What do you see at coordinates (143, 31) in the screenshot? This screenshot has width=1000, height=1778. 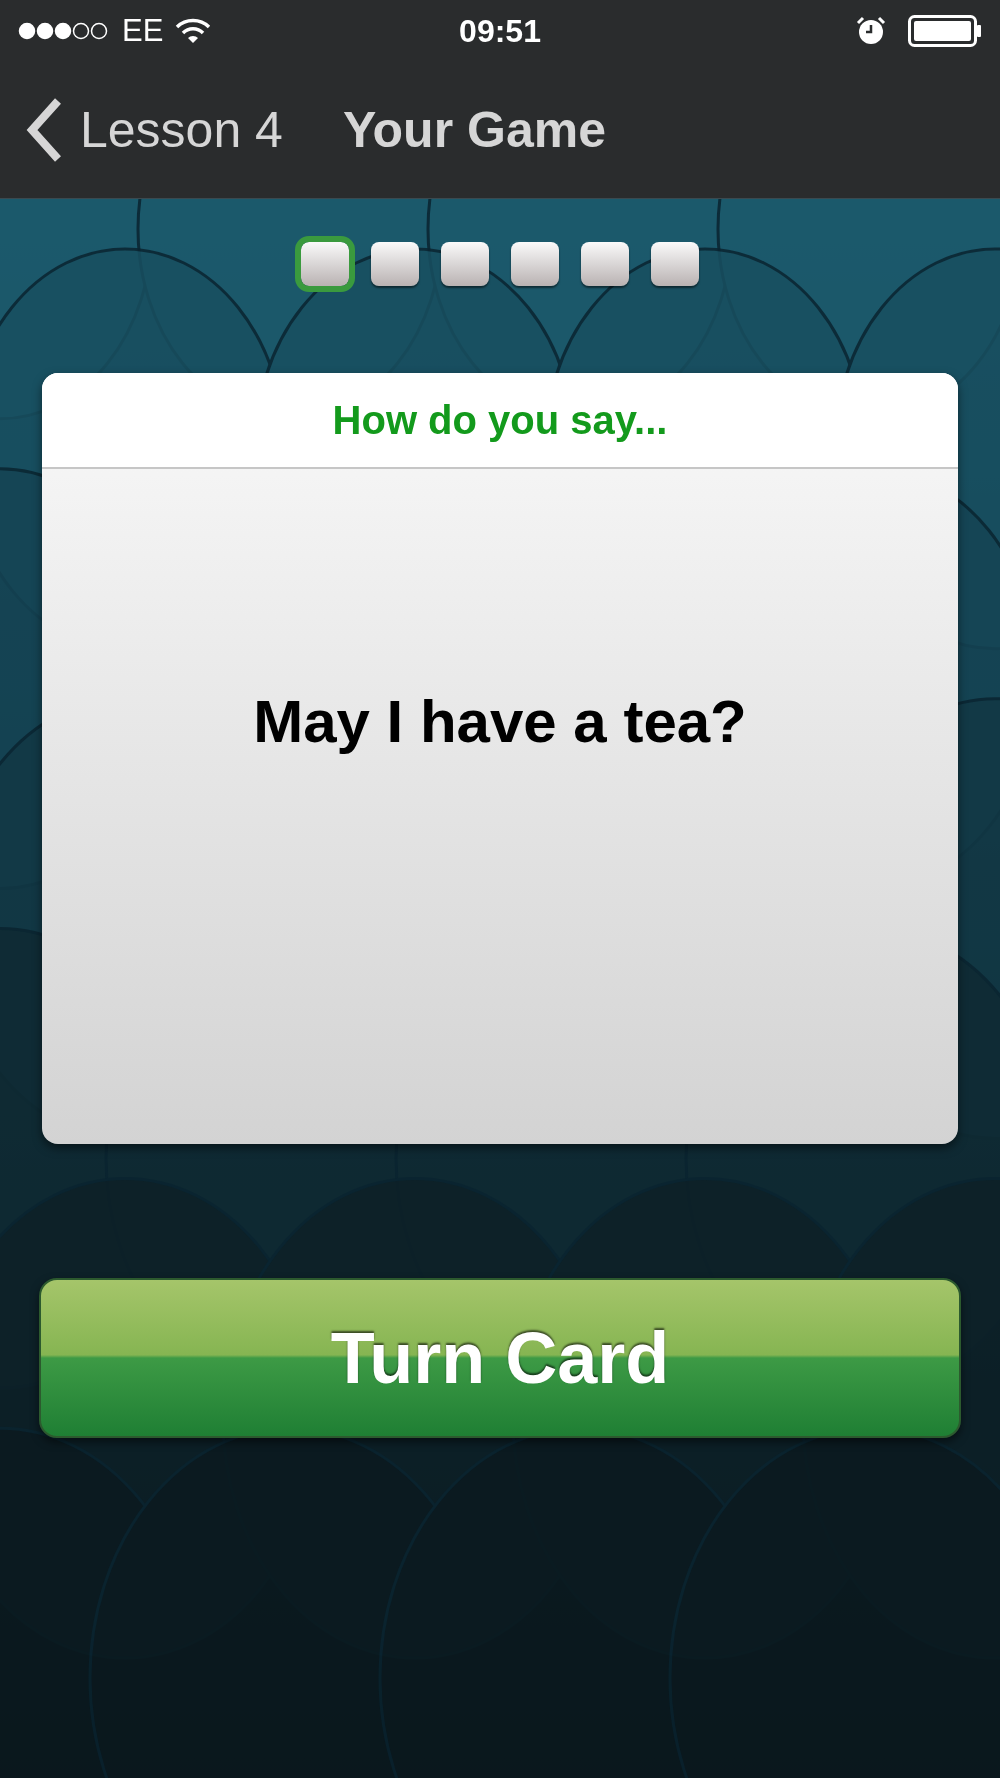 I see `carrier-name: EE` at bounding box center [143, 31].